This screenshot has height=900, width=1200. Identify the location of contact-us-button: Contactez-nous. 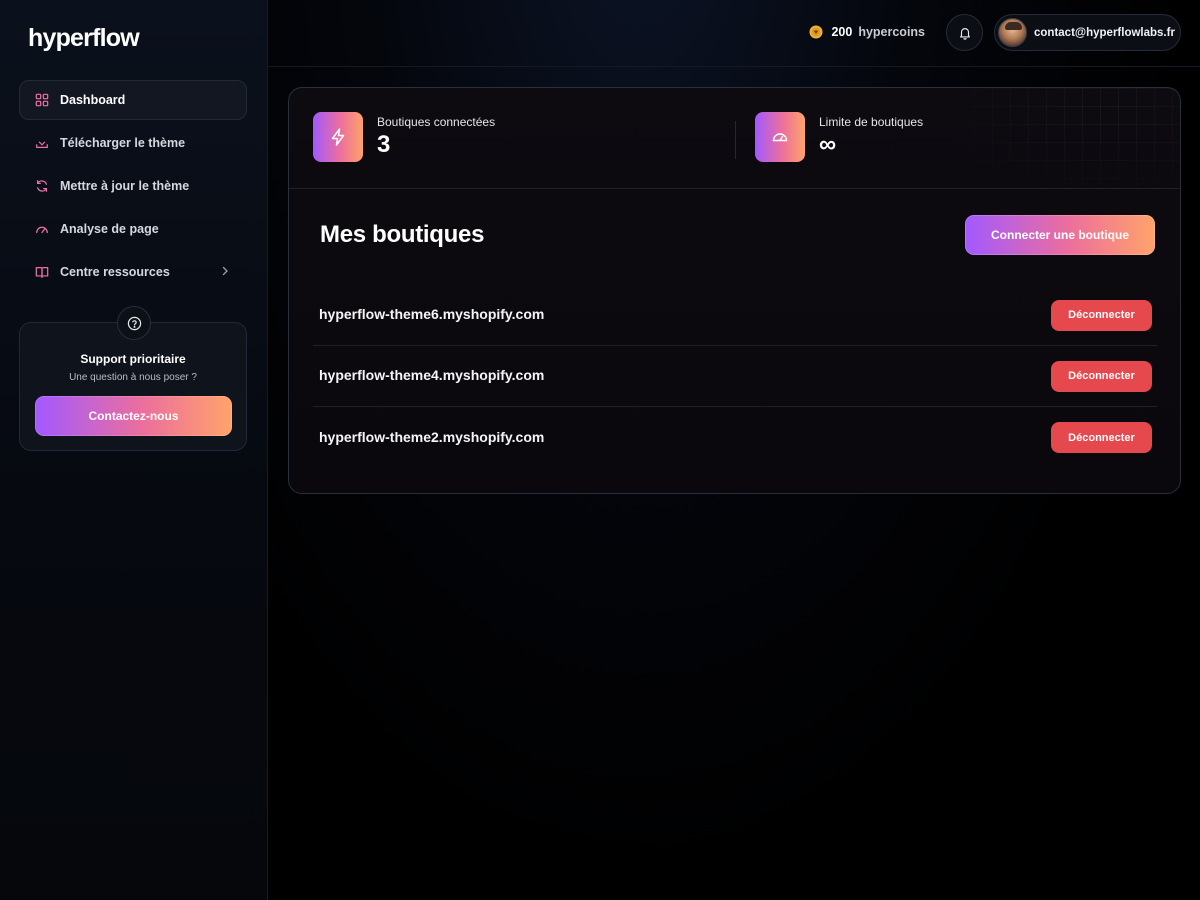
(133, 416).